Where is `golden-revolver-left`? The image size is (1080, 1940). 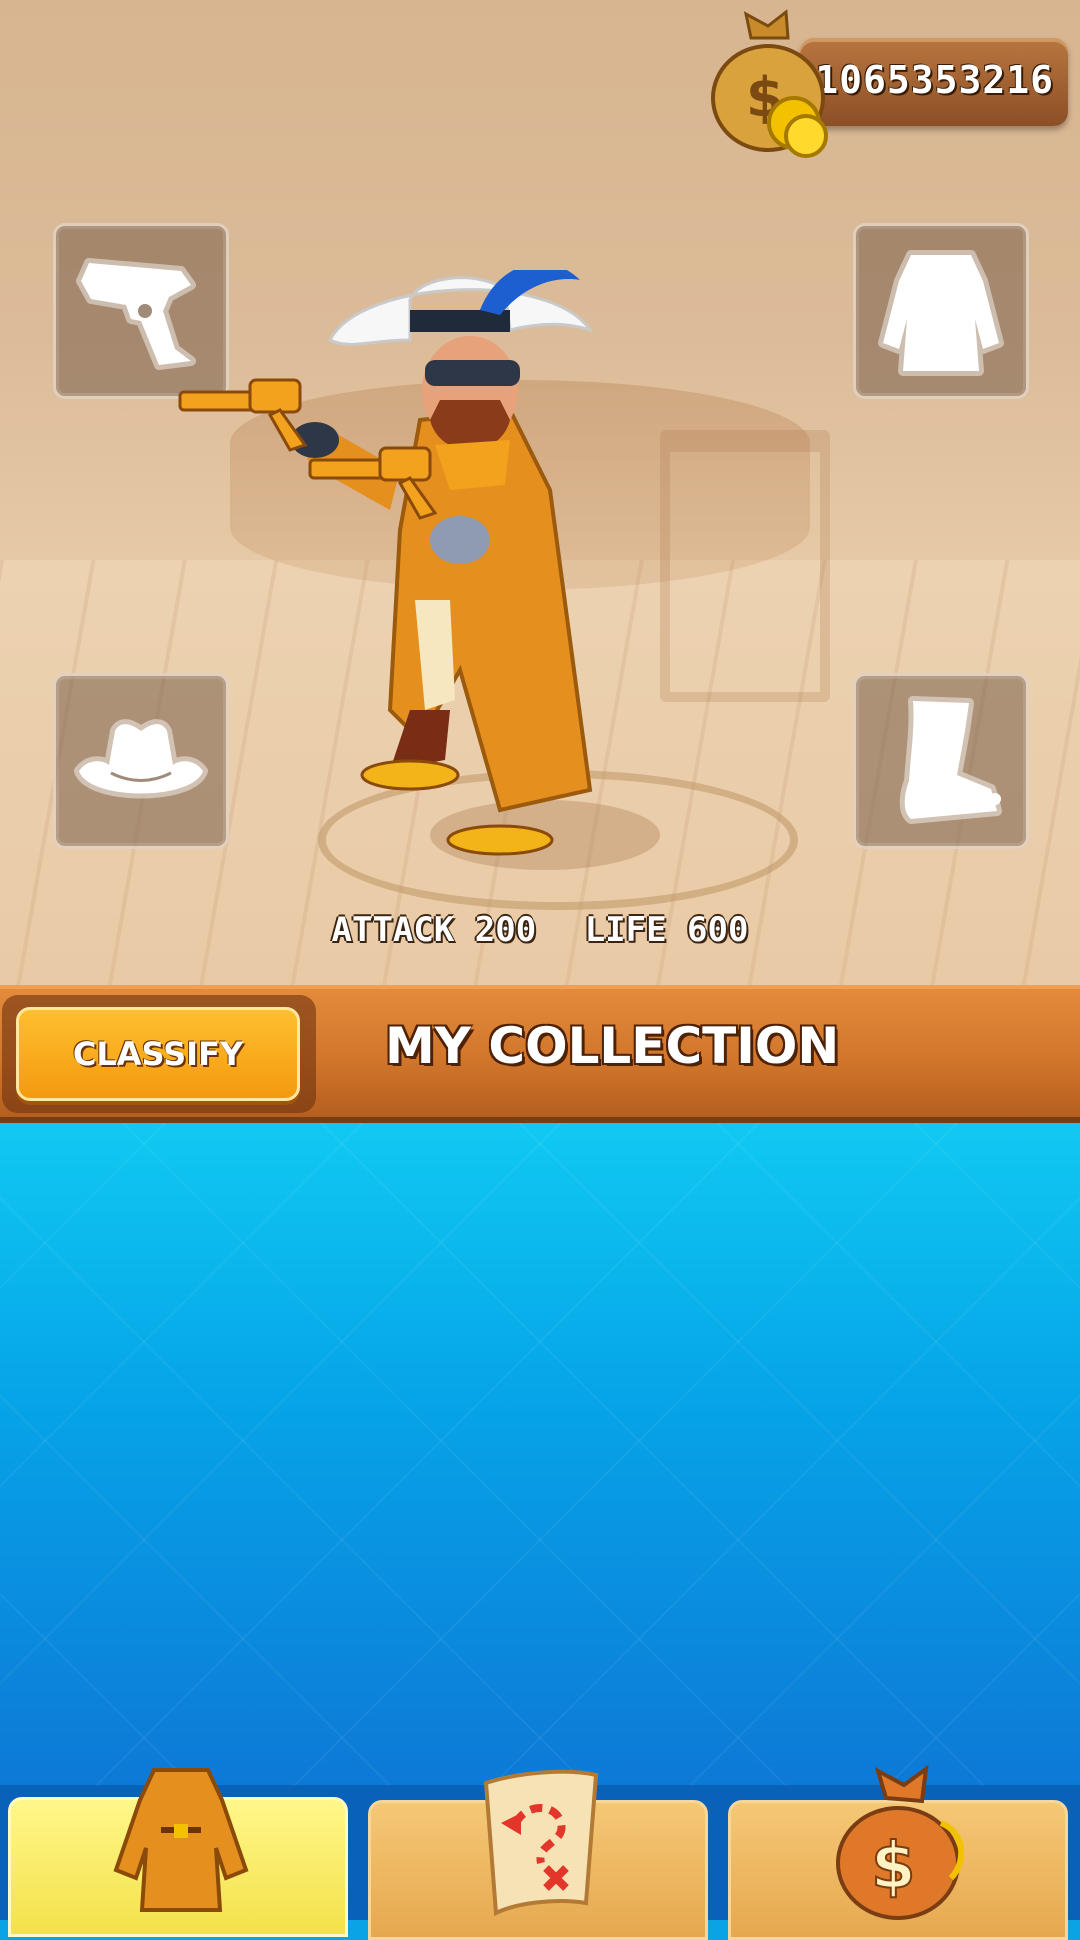 golden-revolver-left is located at coordinates (243, 415).